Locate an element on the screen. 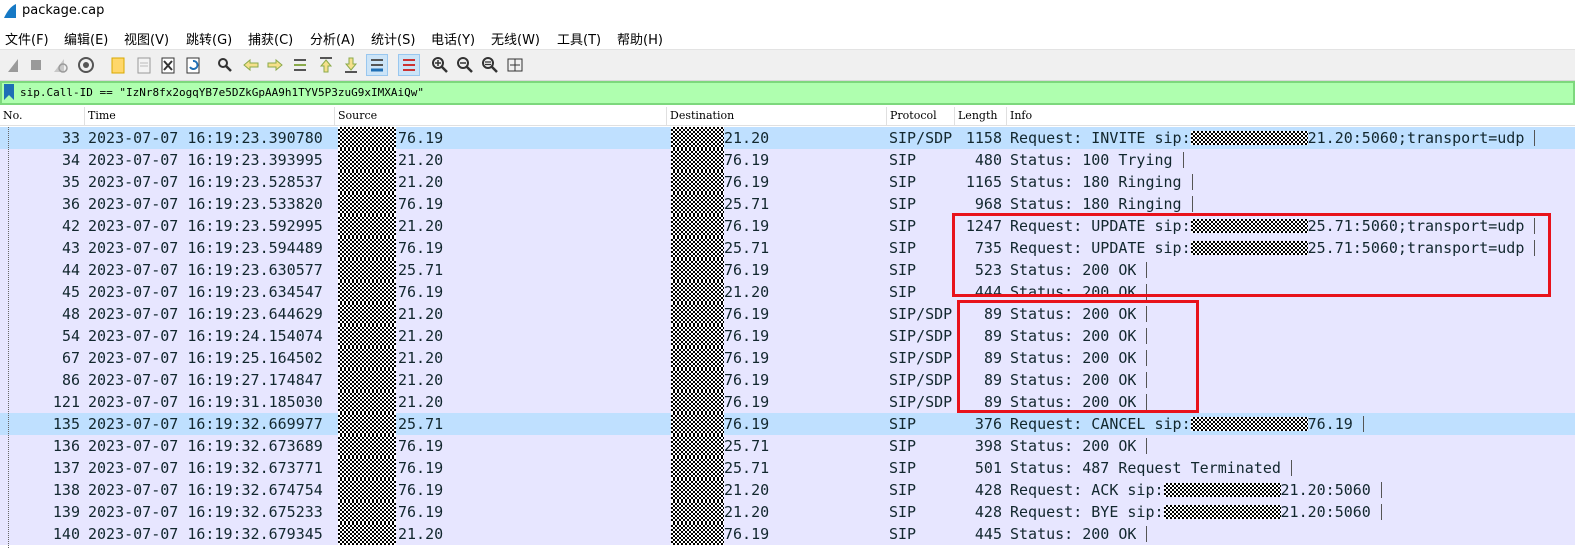 The height and width of the screenshot is (548, 1575). column-length: Length is located at coordinates (981, 116).